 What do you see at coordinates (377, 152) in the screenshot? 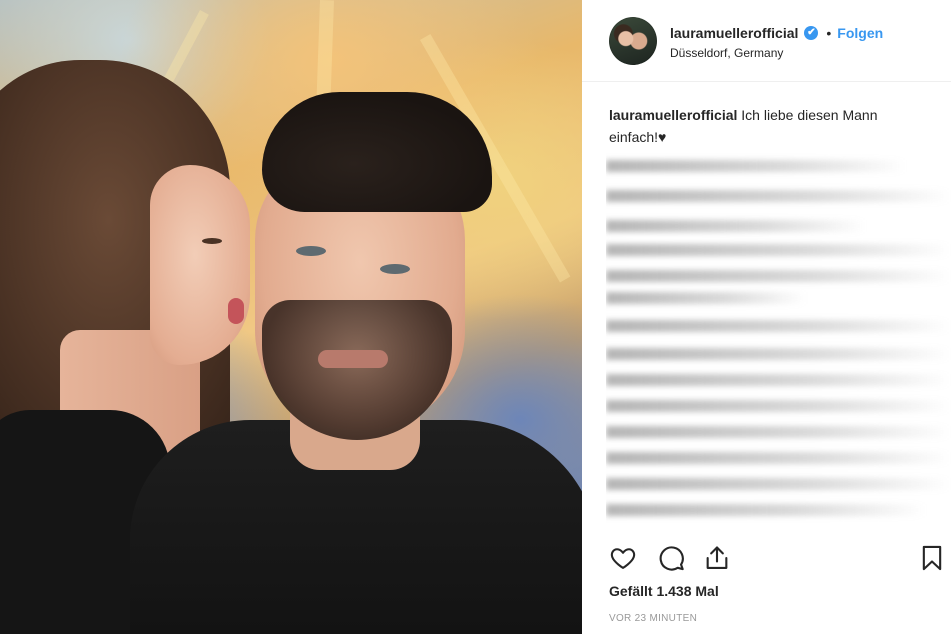
I see `man-hair` at bounding box center [377, 152].